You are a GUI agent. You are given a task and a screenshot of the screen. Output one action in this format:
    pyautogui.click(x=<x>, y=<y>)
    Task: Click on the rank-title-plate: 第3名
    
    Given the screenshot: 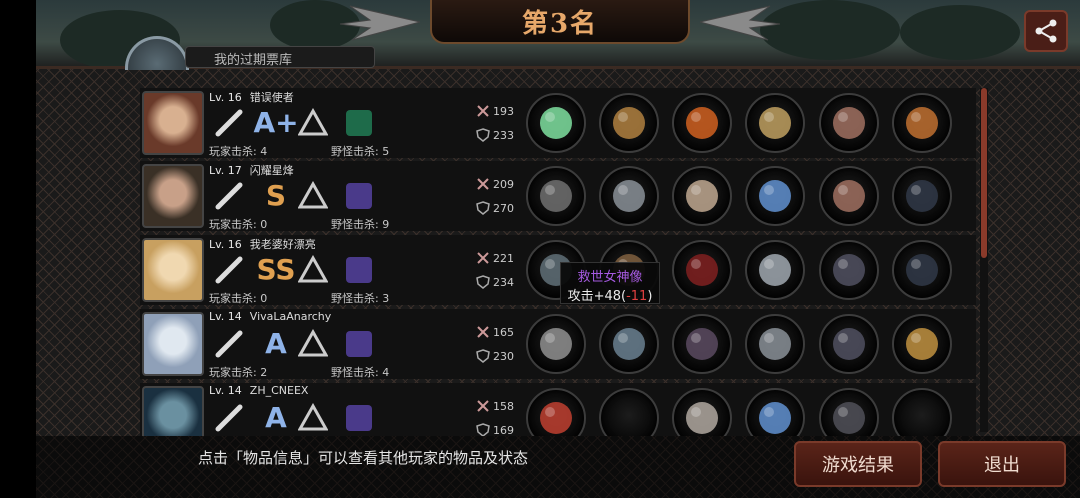 What is the action you would take?
    pyautogui.click(x=560, y=22)
    